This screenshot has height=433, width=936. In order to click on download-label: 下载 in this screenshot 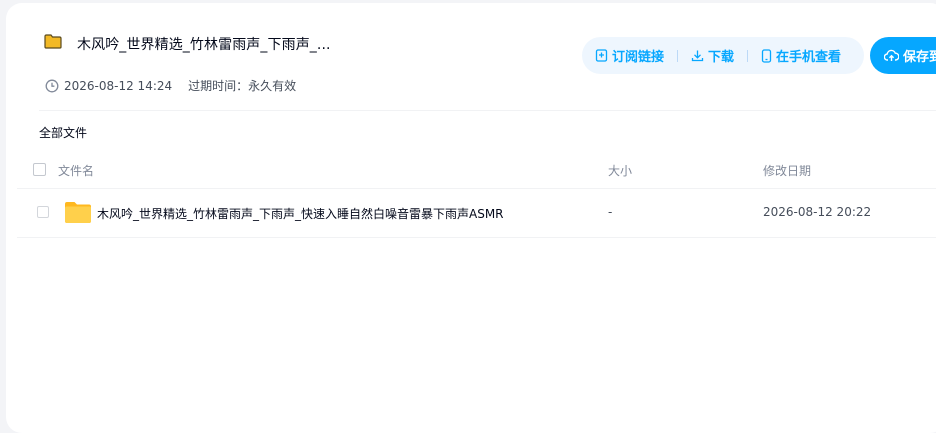, I will do `click(721, 57)`.